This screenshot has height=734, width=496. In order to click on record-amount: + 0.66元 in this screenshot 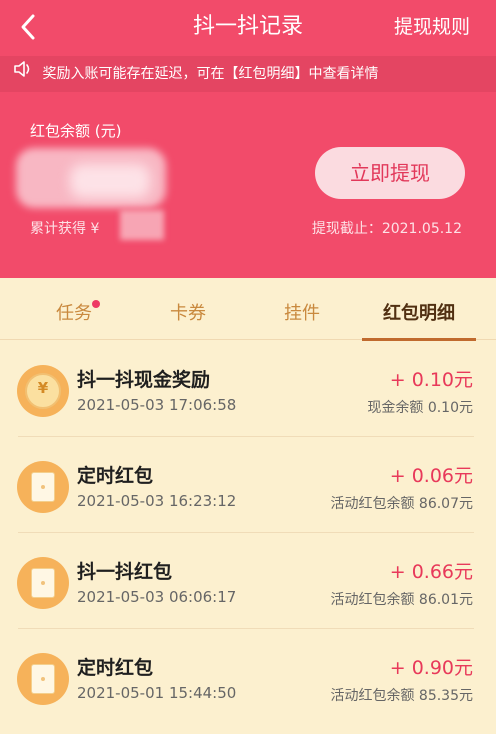, I will do `click(431, 572)`.